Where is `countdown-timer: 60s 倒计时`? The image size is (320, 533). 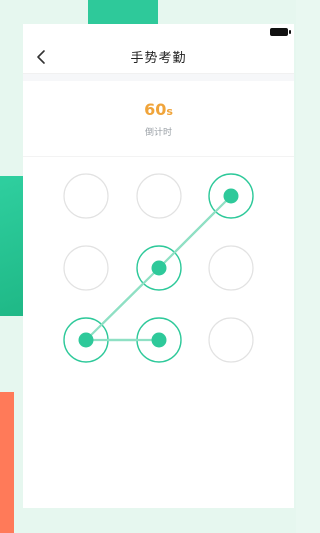
countdown-timer: 60s 倒计时 is located at coordinates (158, 119).